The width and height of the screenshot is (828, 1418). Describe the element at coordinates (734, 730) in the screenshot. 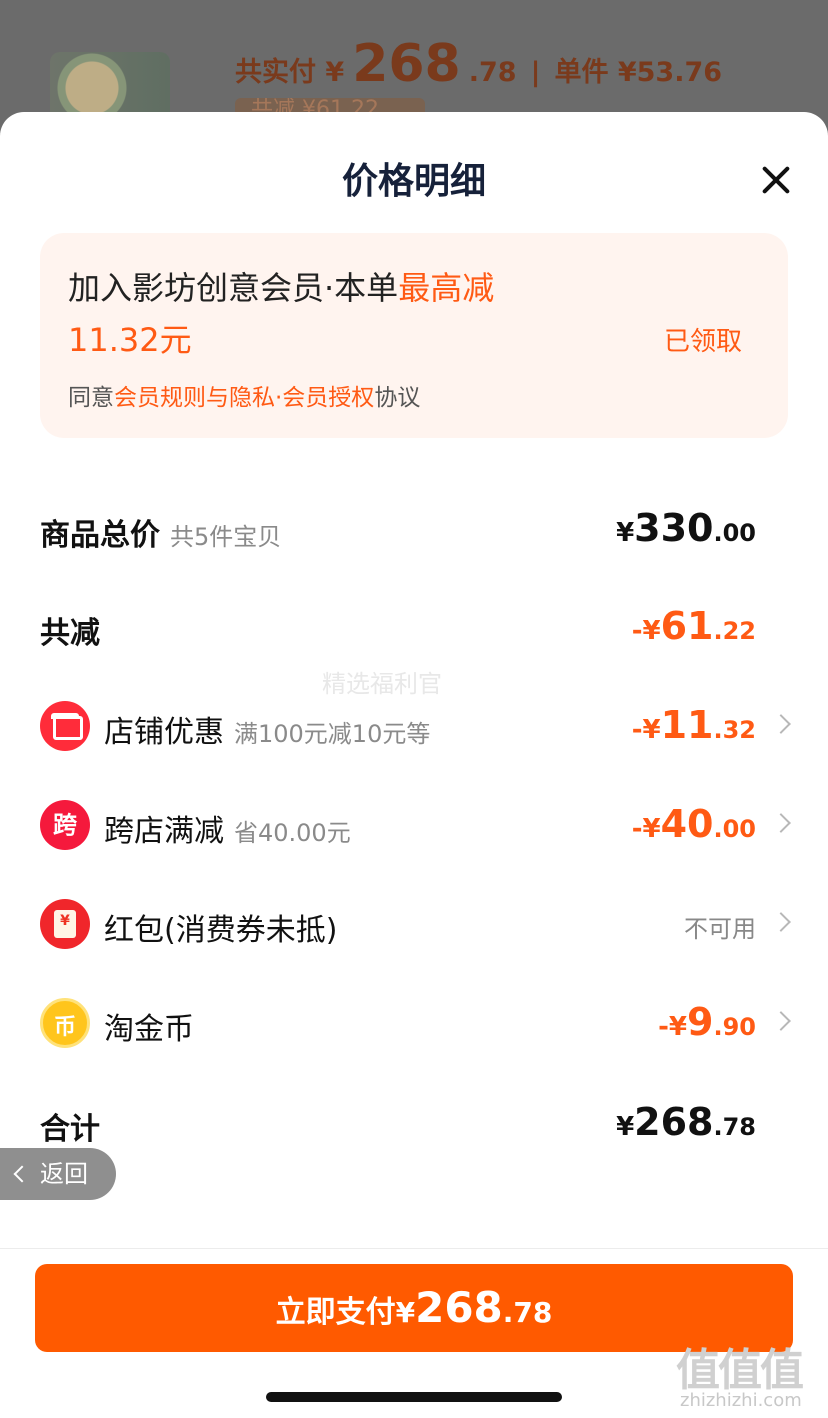

I see `shop-dec: .32` at that location.